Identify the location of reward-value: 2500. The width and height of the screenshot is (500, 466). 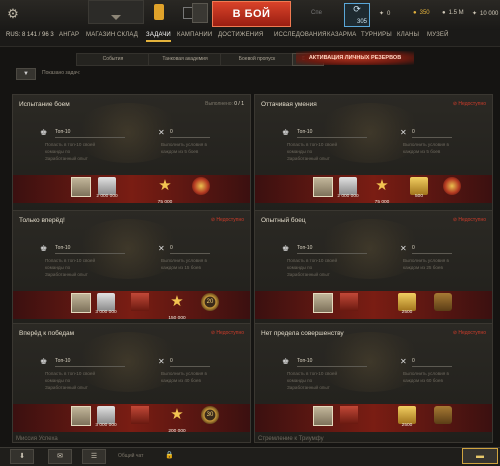
(407, 425).